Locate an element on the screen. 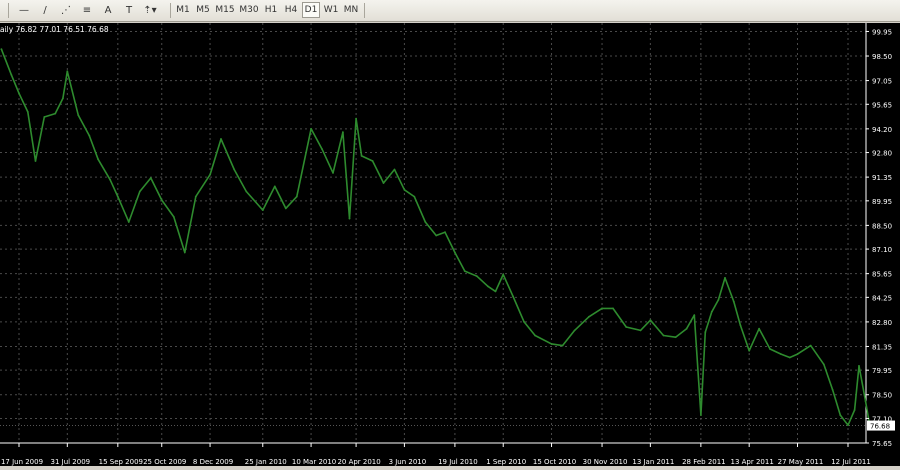 This screenshot has width=900, height=470. x-tick-label: 15 Sep 2009 is located at coordinates (121, 462).